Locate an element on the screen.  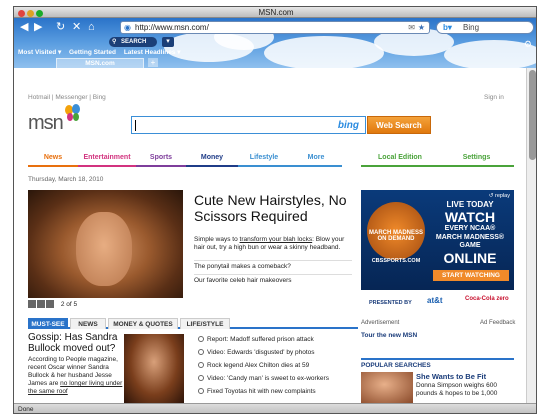
ad-network: CBSSPORTS.COM is located at coordinates (396, 261).